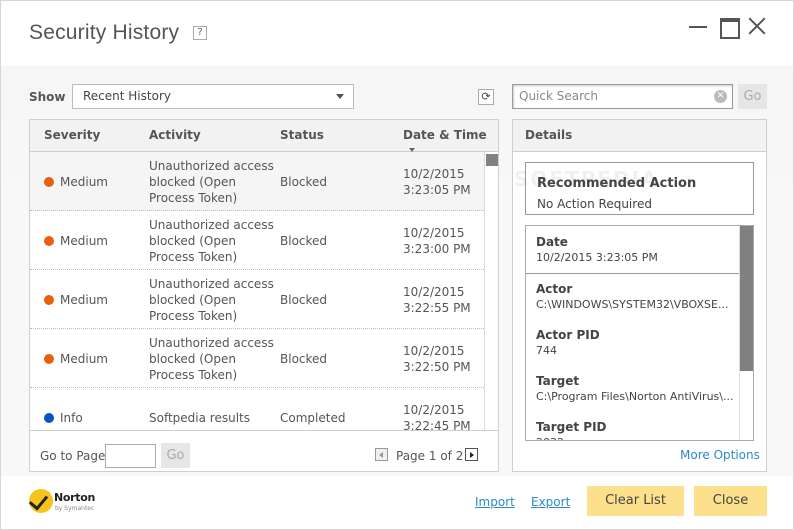 The image size is (794, 530). What do you see at coordinates (632, 250) in the screenshot?
I see `detail-date-section: Date 10/2/2015 3:23:05 PM` at bounding box center [632, 250].